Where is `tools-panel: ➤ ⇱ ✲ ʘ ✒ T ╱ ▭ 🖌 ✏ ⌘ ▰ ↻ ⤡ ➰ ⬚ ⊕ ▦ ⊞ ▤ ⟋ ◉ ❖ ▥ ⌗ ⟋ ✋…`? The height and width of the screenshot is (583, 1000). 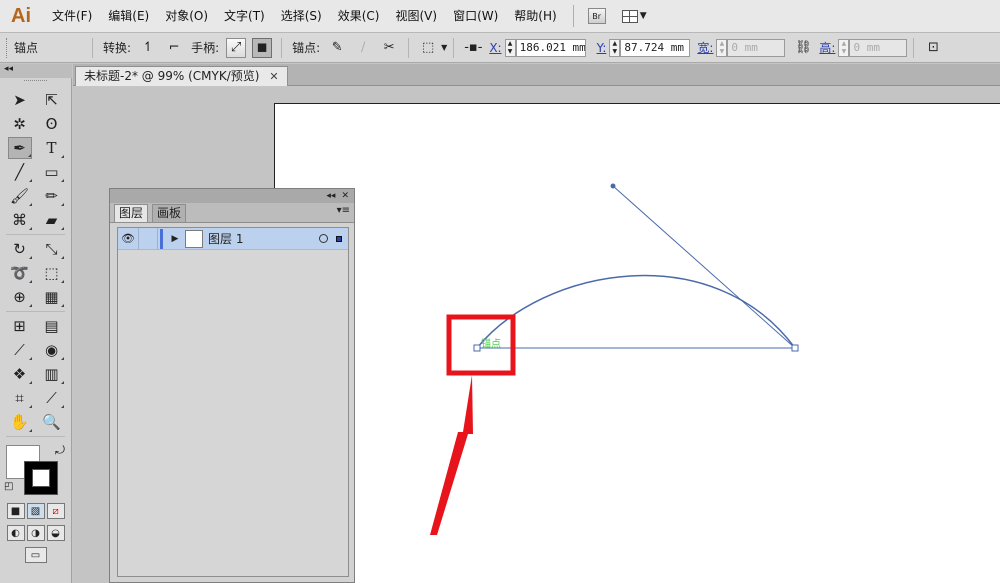
tools-panel: ➤ ⇱ ✲ ʘ ✒ T ╱ ▭ 🖌 ✏ ⌘ ▰ ↻ ⤡ ➰ ⬚ ⊕ ▦ ⊞ ▤ ⟋ ◉ ❖ ▥ ⌗ ⟋ ✋… is located at coordinates (36, 330).